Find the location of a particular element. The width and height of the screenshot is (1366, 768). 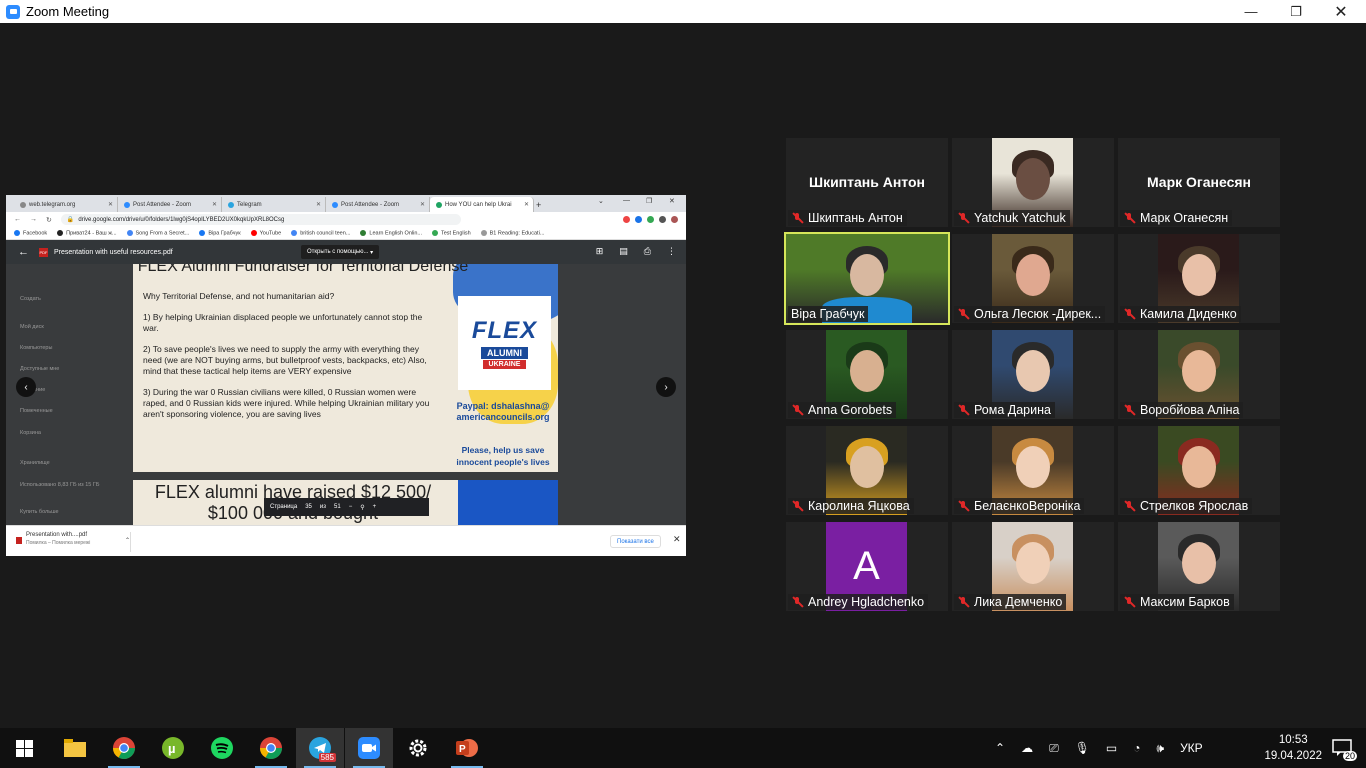

windows-start-icon is located at coordinates (24, 748).